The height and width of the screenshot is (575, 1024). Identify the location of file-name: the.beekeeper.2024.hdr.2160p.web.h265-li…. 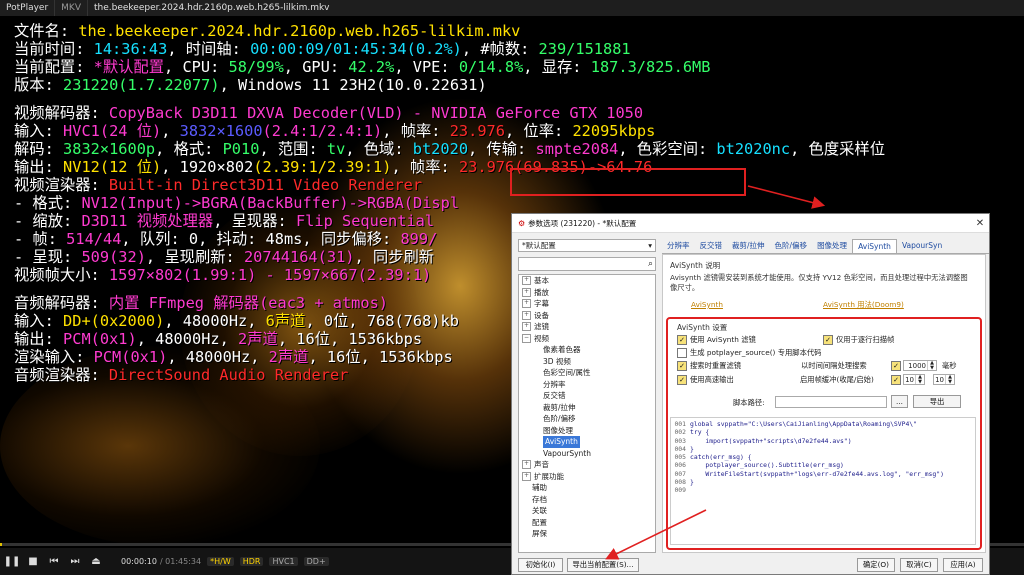
(299, 31).